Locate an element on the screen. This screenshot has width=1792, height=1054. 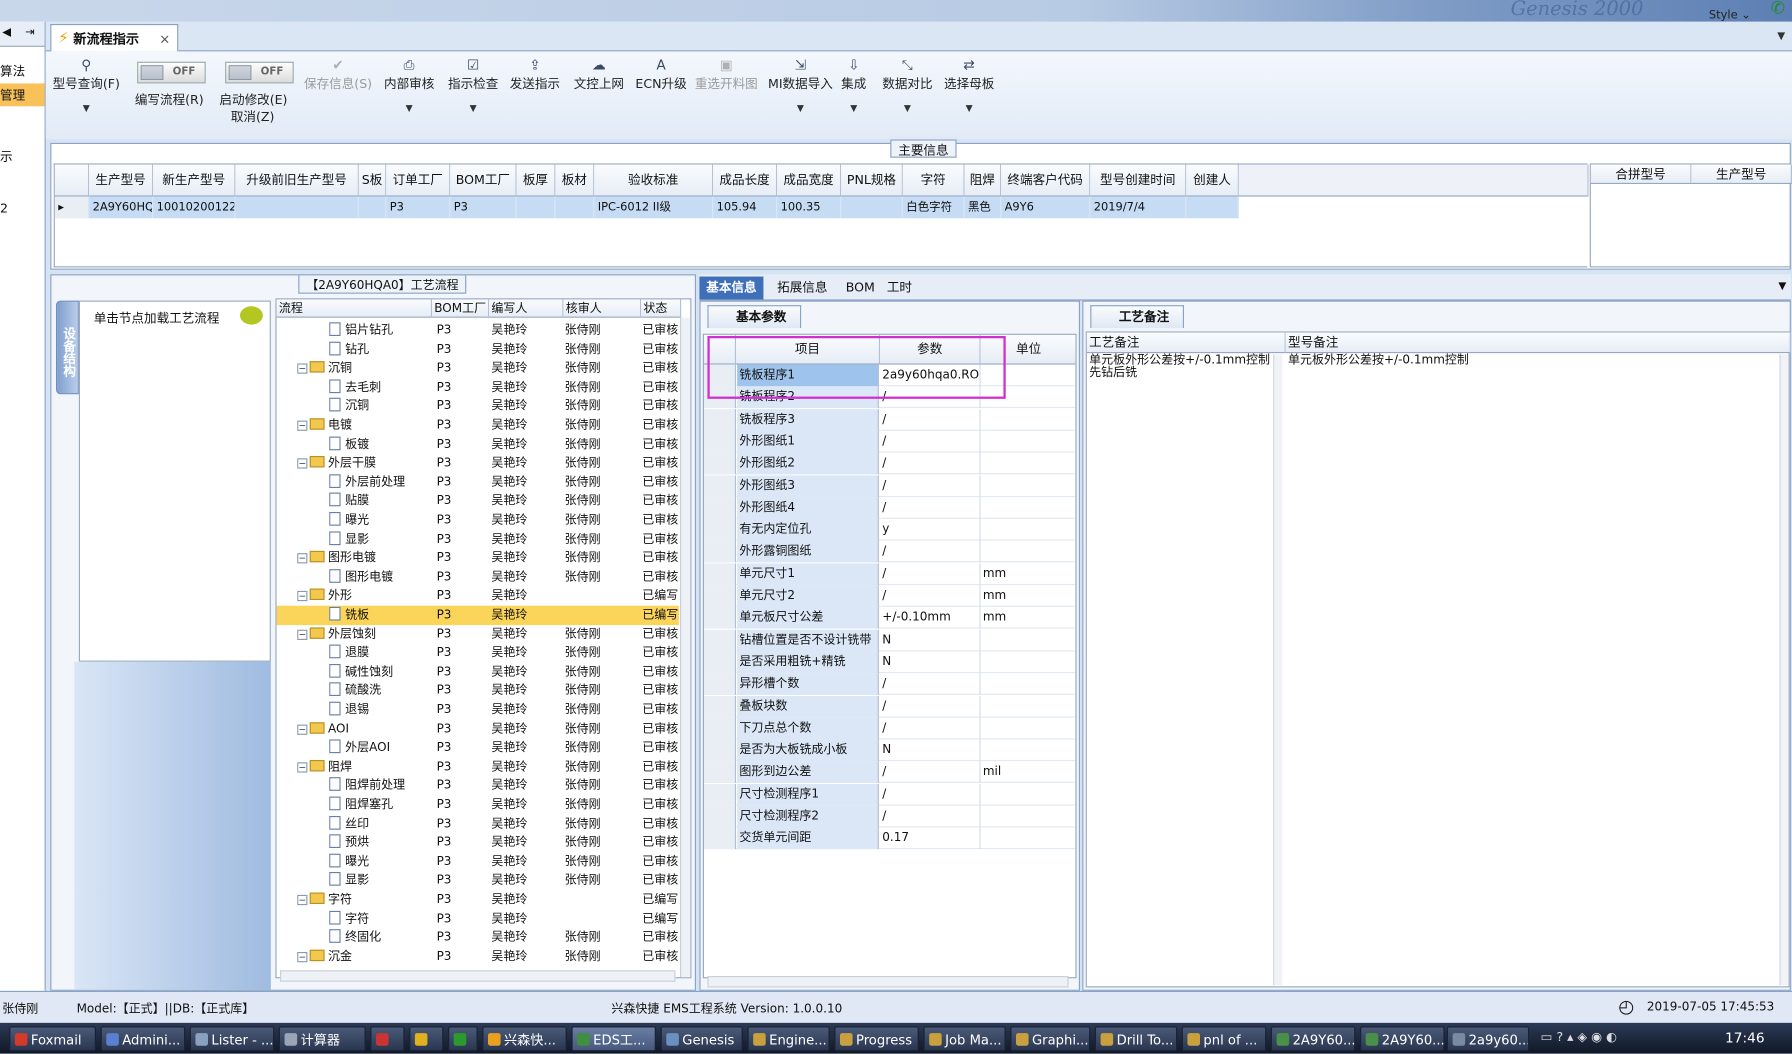
data-compare-button: ⤡ 数据对比 ▼ is located at coordinates (907, 84).